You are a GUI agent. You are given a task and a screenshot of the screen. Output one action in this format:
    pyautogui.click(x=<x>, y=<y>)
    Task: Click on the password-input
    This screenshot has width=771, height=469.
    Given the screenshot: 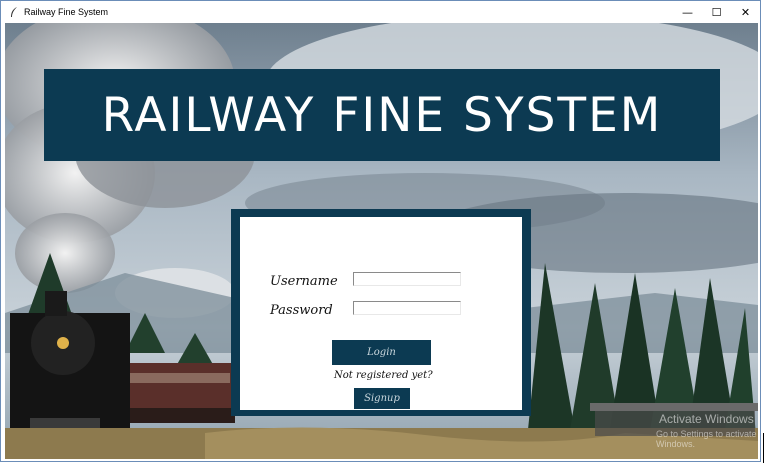 What is the action you would take?
    pyautogui.click(x=407, y=308)
    